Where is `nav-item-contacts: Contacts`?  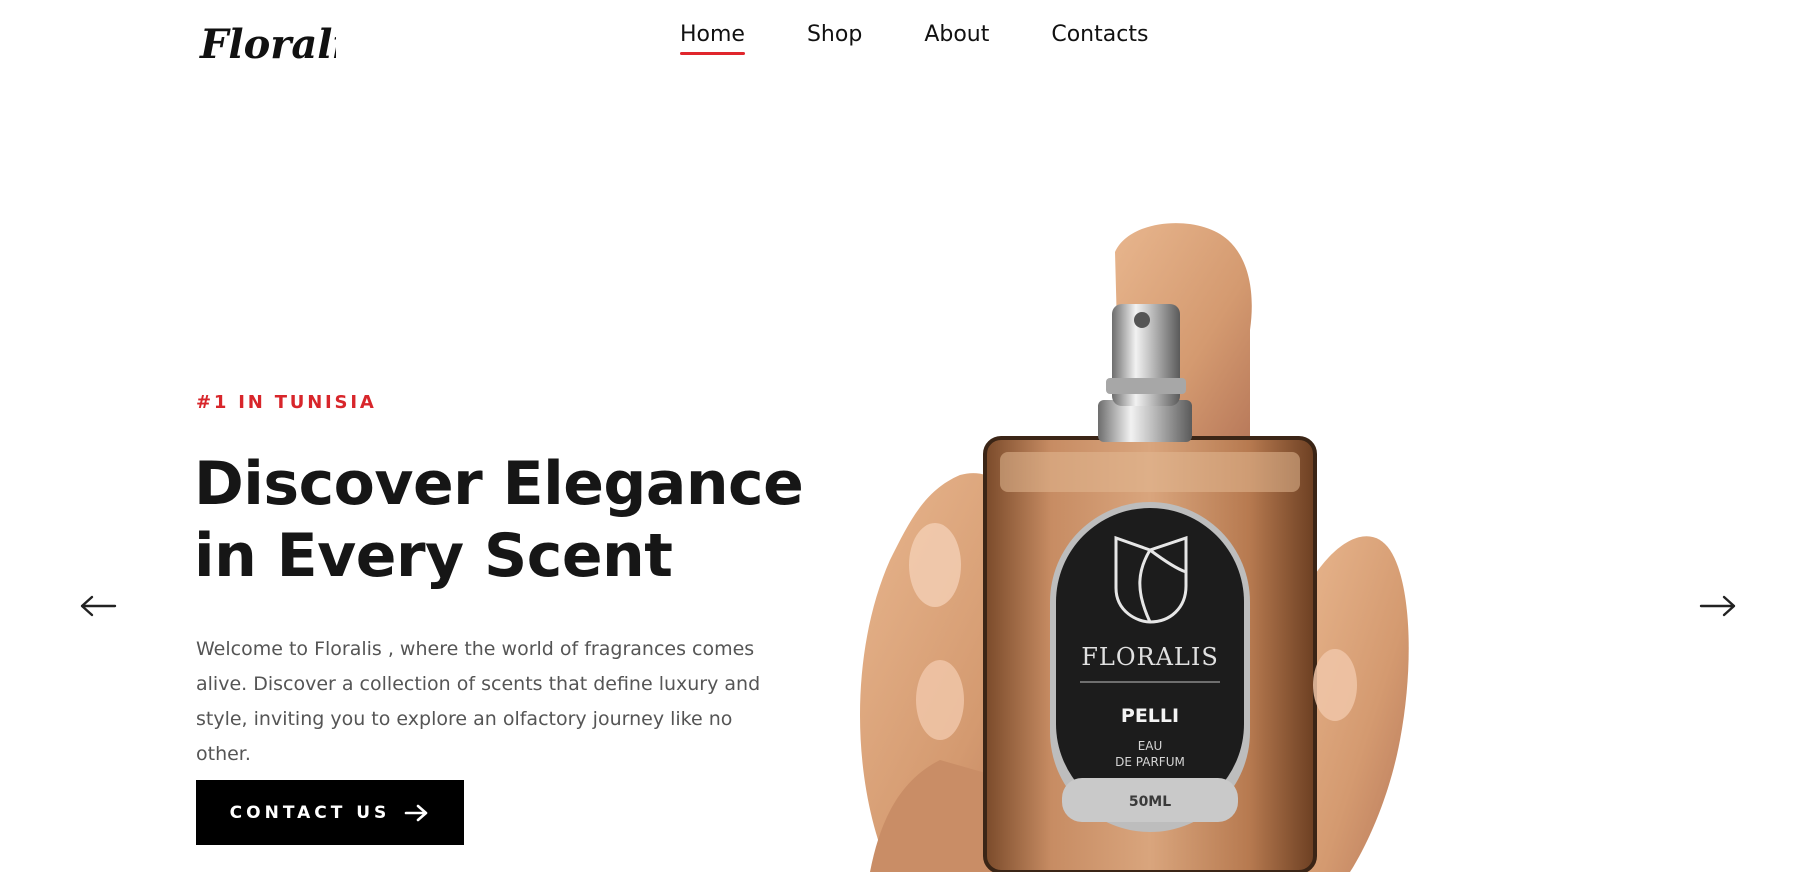 nav-item-contacts: Contacts is located at coordinates (1099, 38).